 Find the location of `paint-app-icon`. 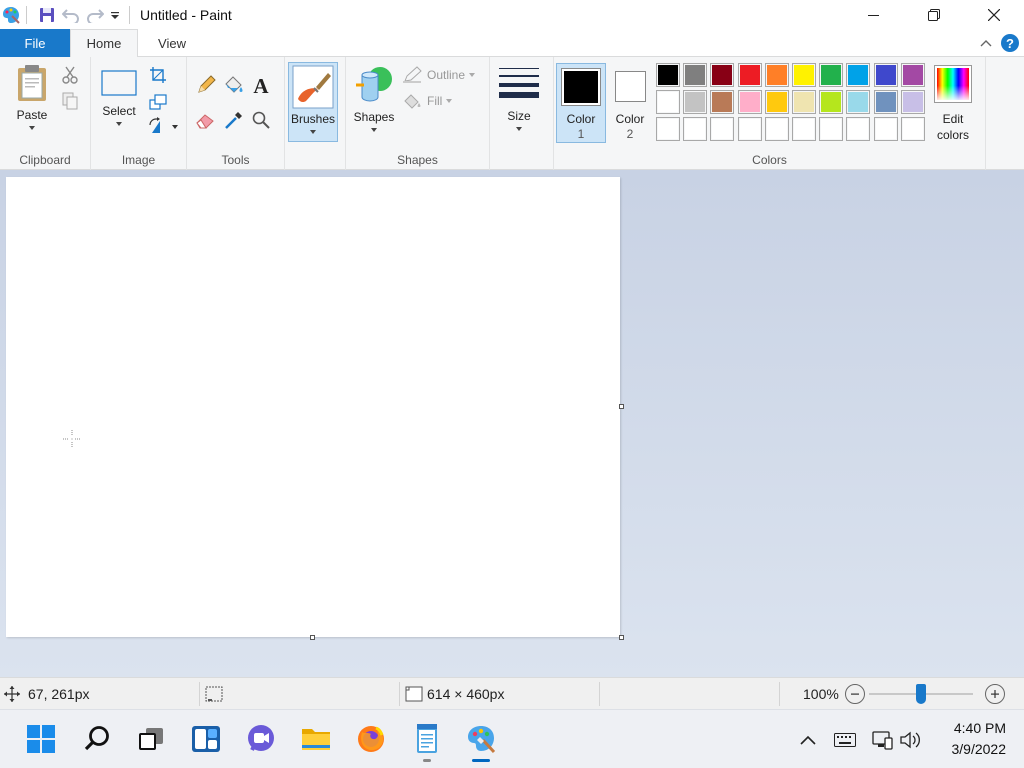

paint-app-icon is located at coordinates (11, 15).